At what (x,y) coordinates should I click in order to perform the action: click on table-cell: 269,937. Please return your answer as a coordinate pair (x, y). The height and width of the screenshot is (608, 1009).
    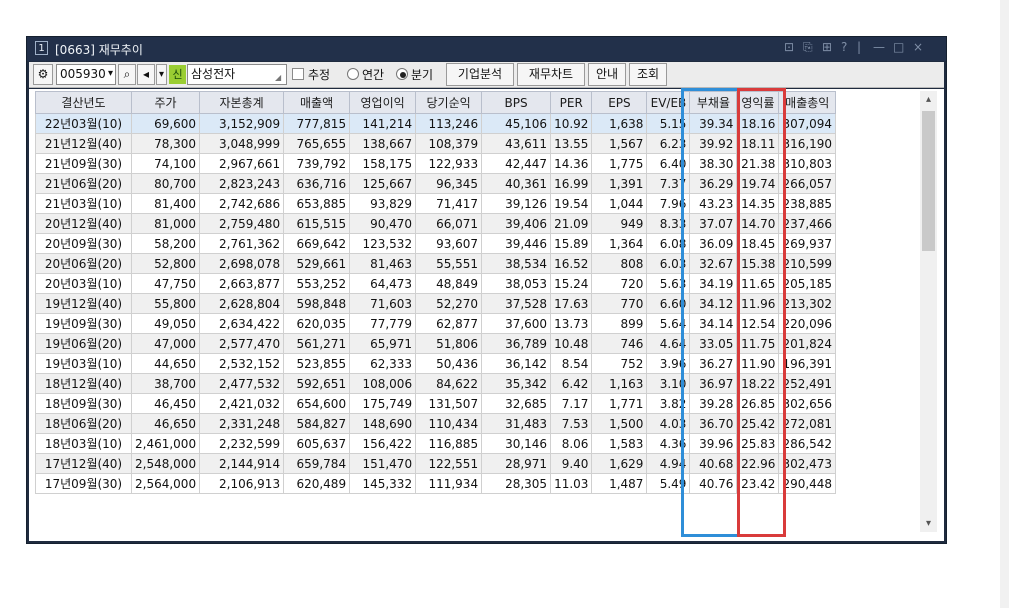
    Looking at the image, I should click on (807, 243).